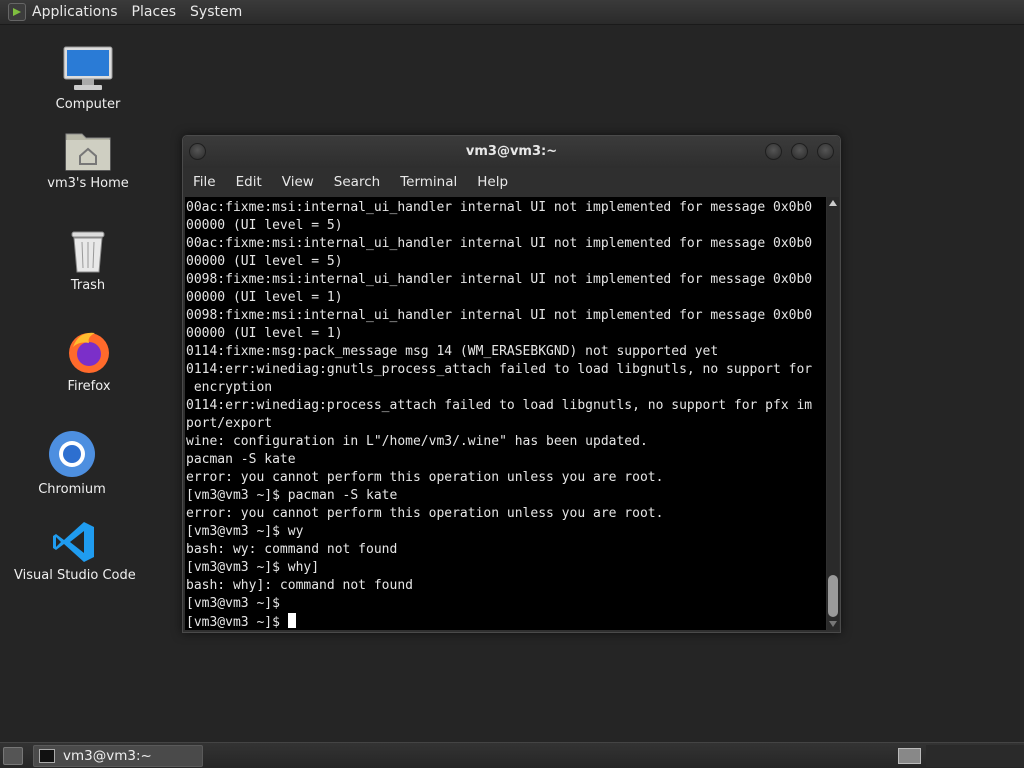  Describe the element at coordinates (291, 620) in the screenshot. I see `text-cursor` at that location.